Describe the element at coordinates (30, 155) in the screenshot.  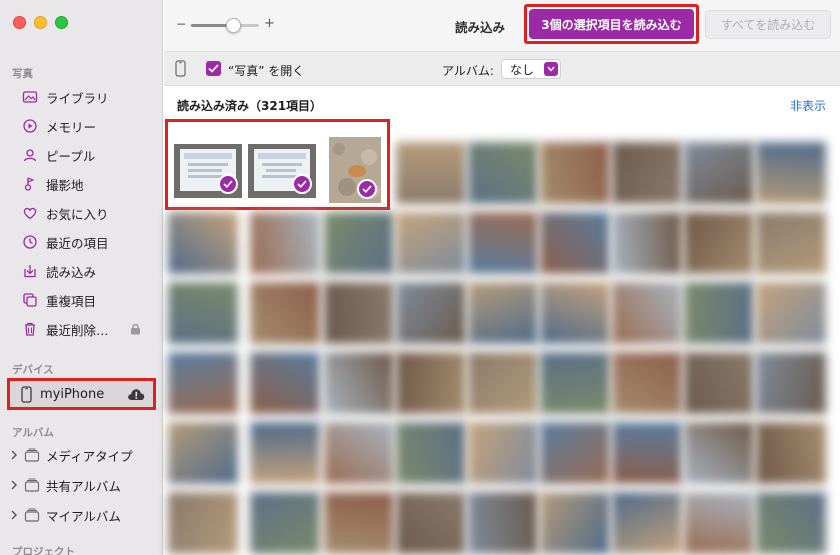
I see `people-icon` at that location.